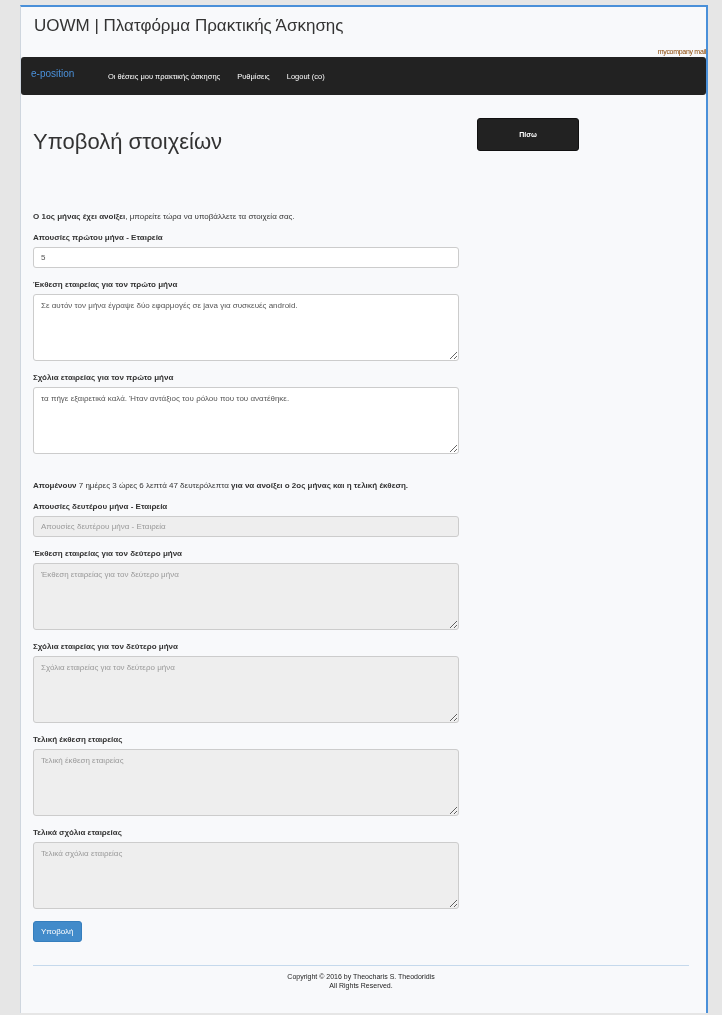  I want to click on field-label: Έκθεση εταιρείας για τον πρώτο μήνα, so click(106, 284).